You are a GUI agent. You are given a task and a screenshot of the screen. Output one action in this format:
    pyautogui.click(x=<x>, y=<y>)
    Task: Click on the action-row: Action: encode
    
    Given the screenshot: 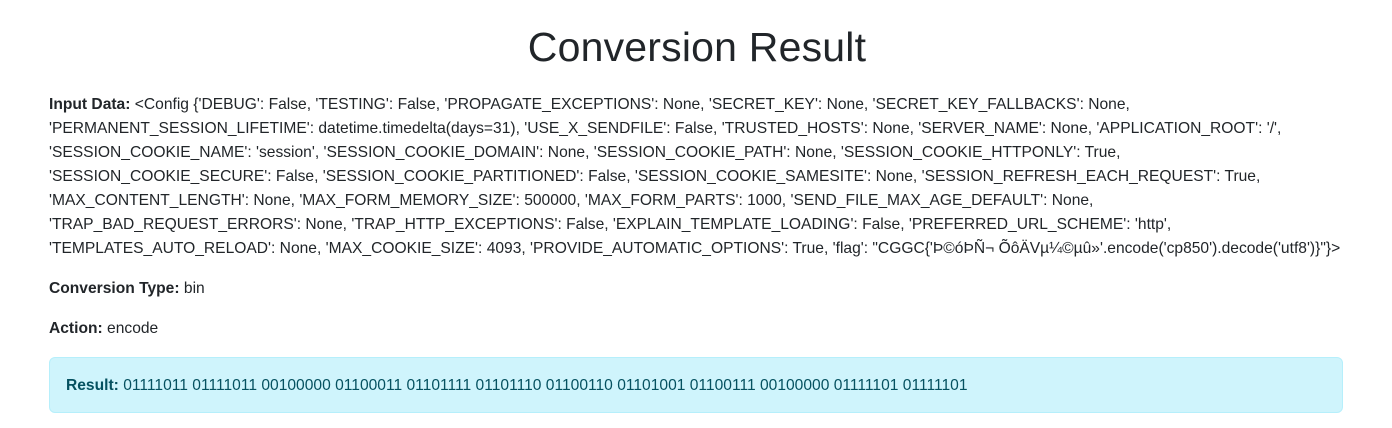 What is the action you would take?
    pyautogui.click(x=103, y=329)
    